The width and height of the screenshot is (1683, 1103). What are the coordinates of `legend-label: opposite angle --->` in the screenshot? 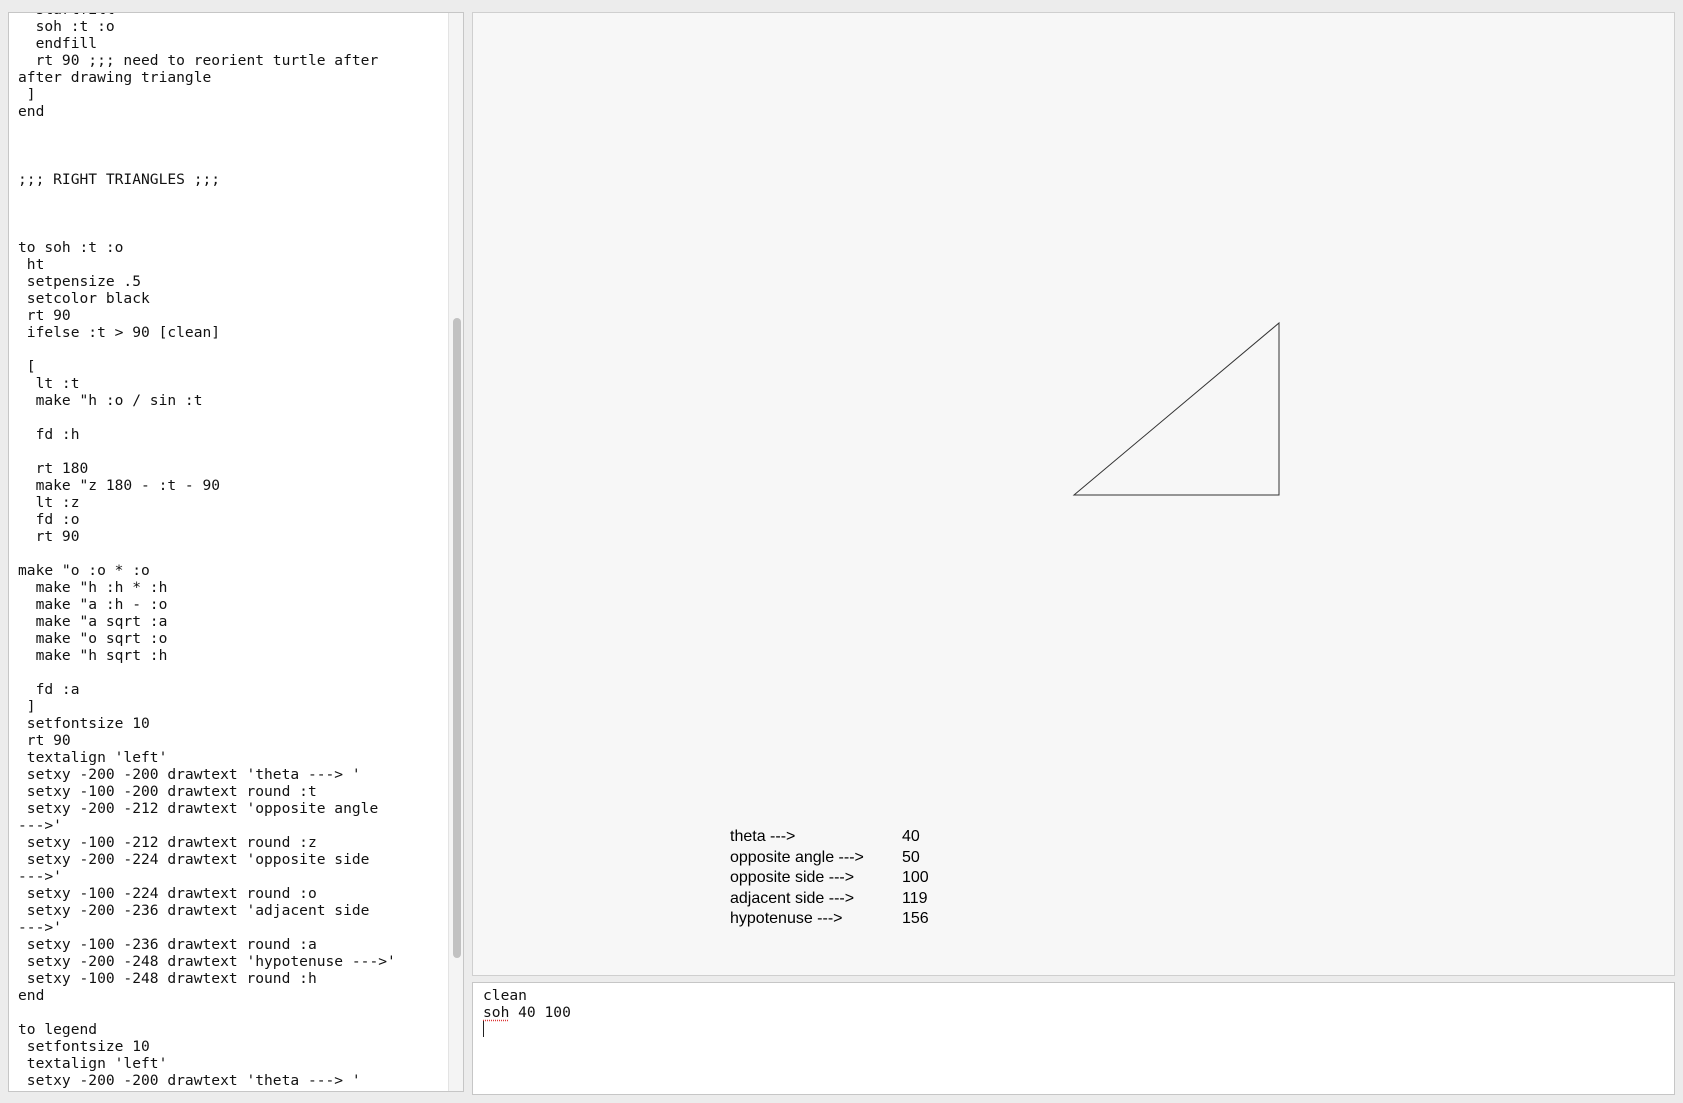 It's located at (797, 857).